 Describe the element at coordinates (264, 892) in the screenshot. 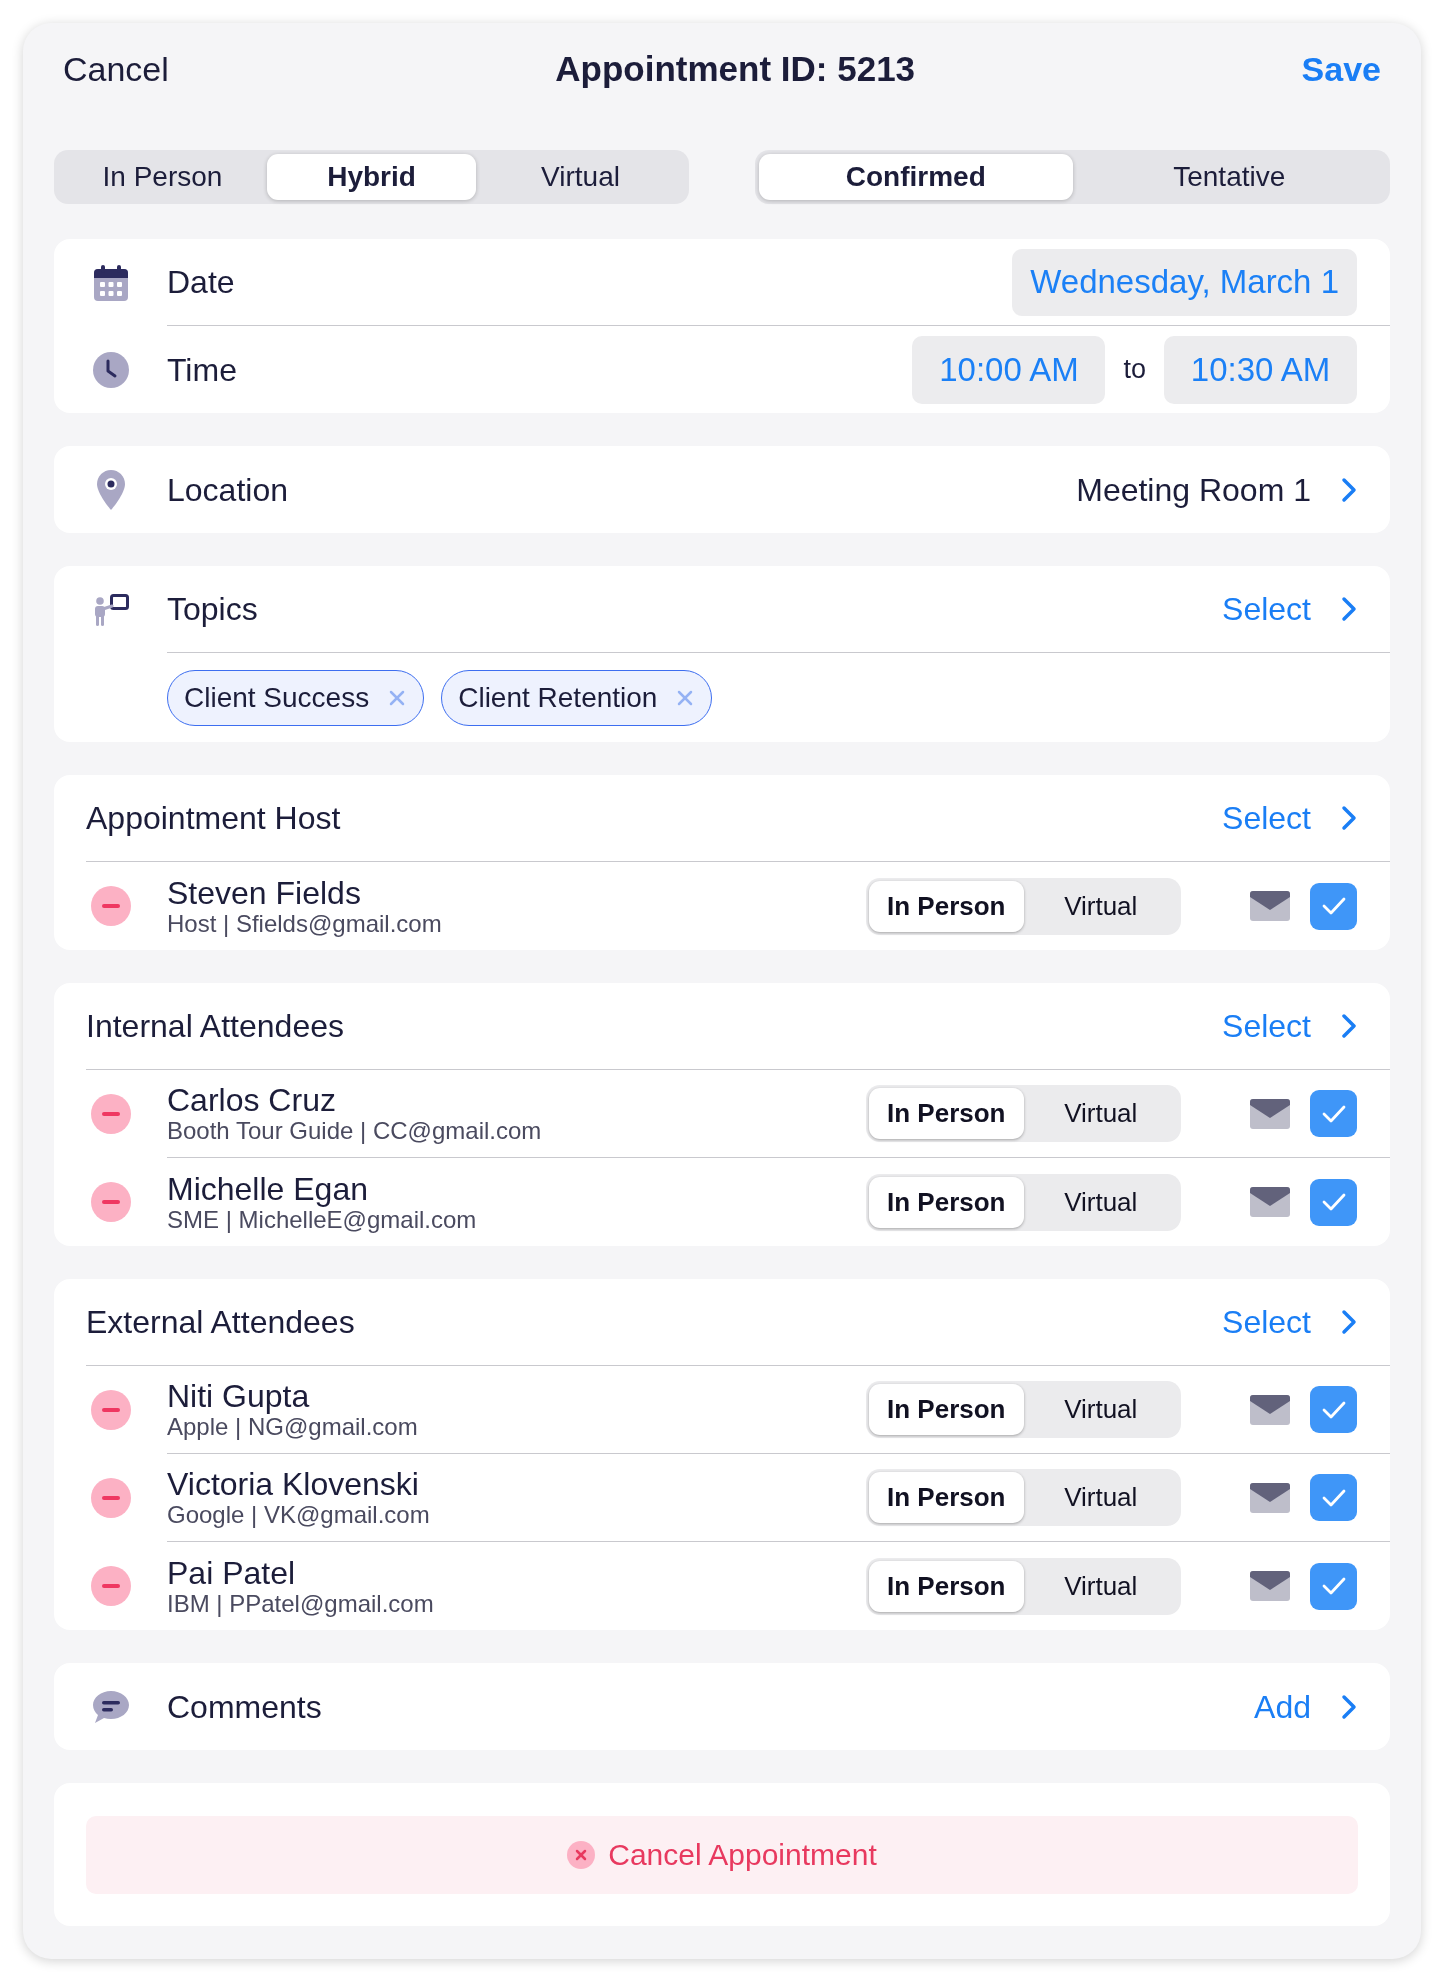

I see `person-name: Steven Fields` at that location.